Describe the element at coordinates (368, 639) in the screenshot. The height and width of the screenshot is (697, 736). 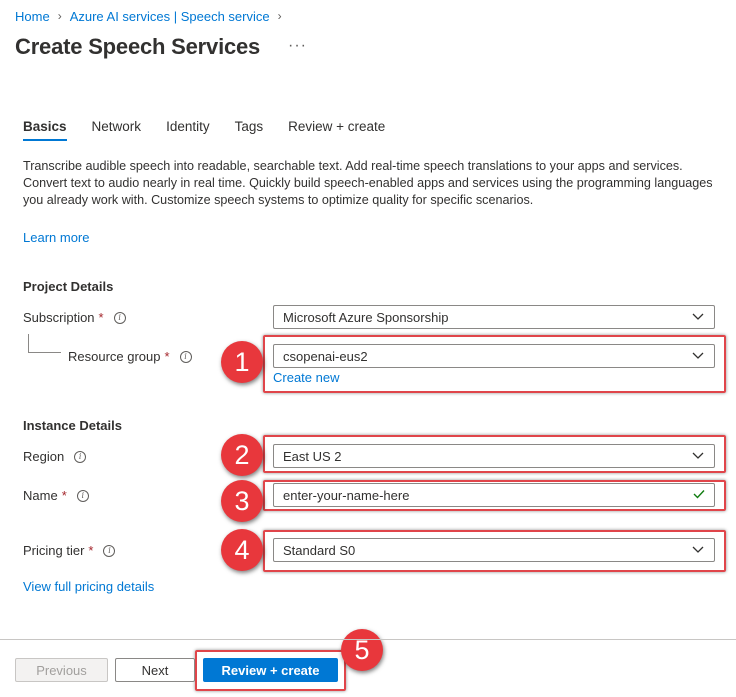
I see `footer-divider` at that location.